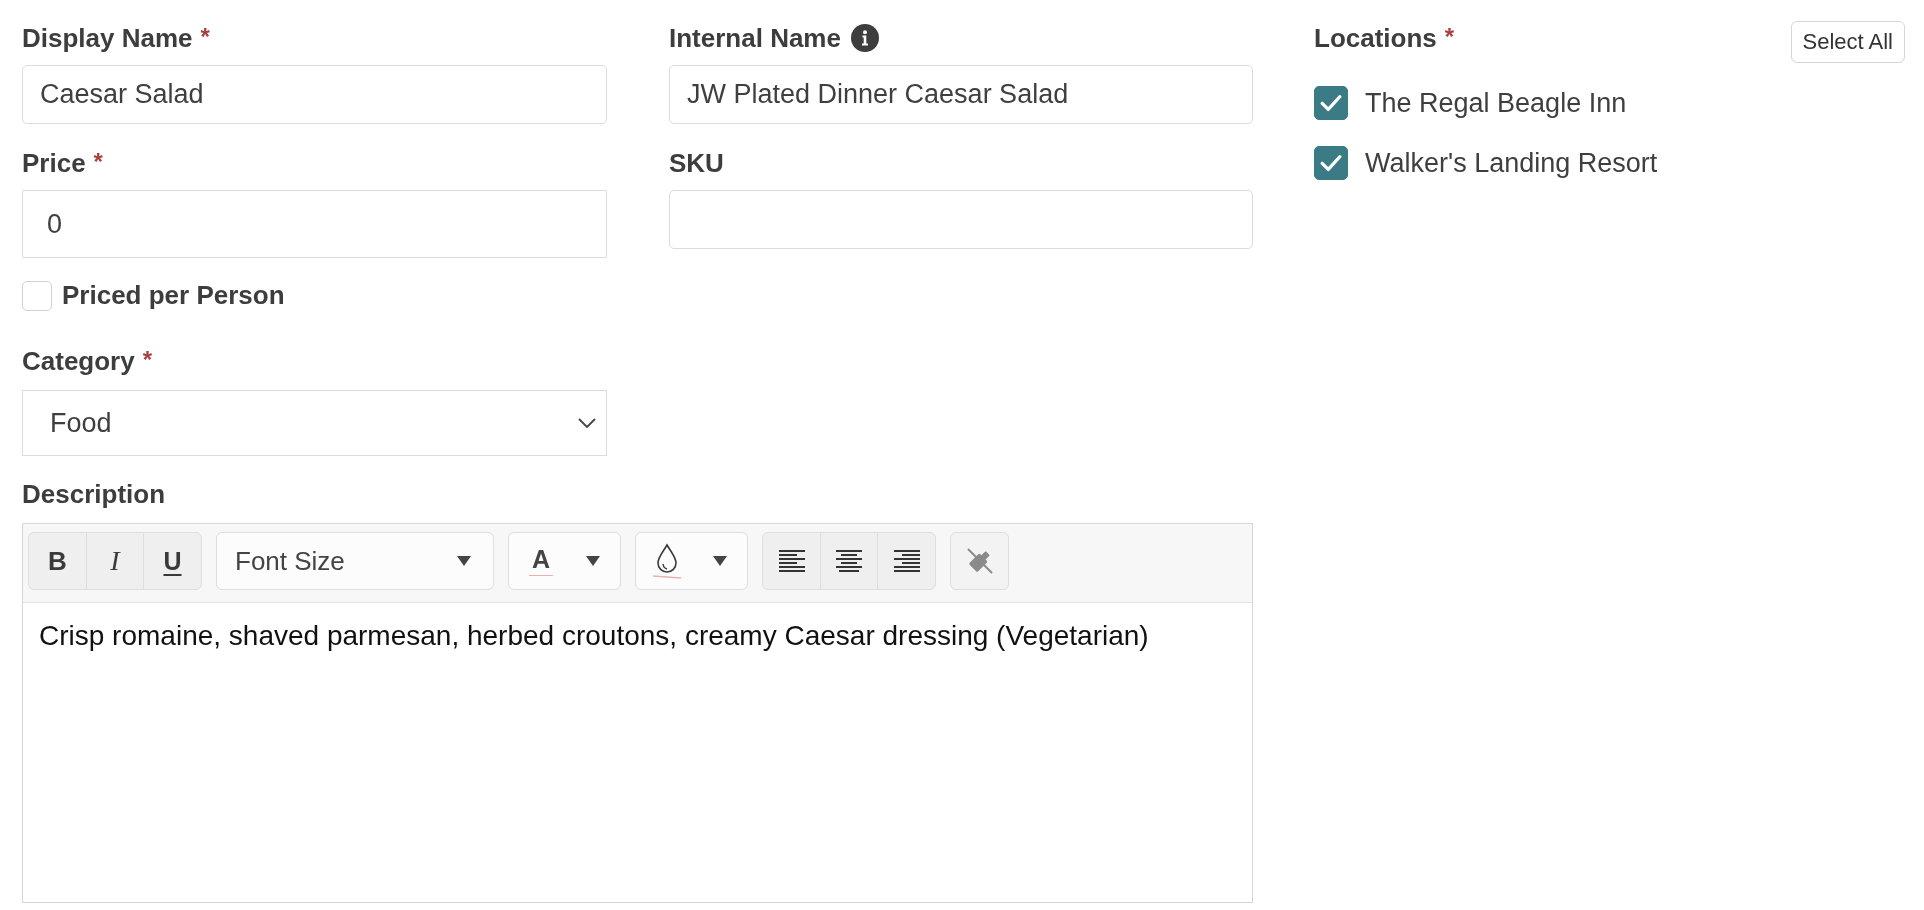  What do you see at coordinates (172, 561) in the screenshot?
I see `underline-button: U` at bounding box center [172, 561].